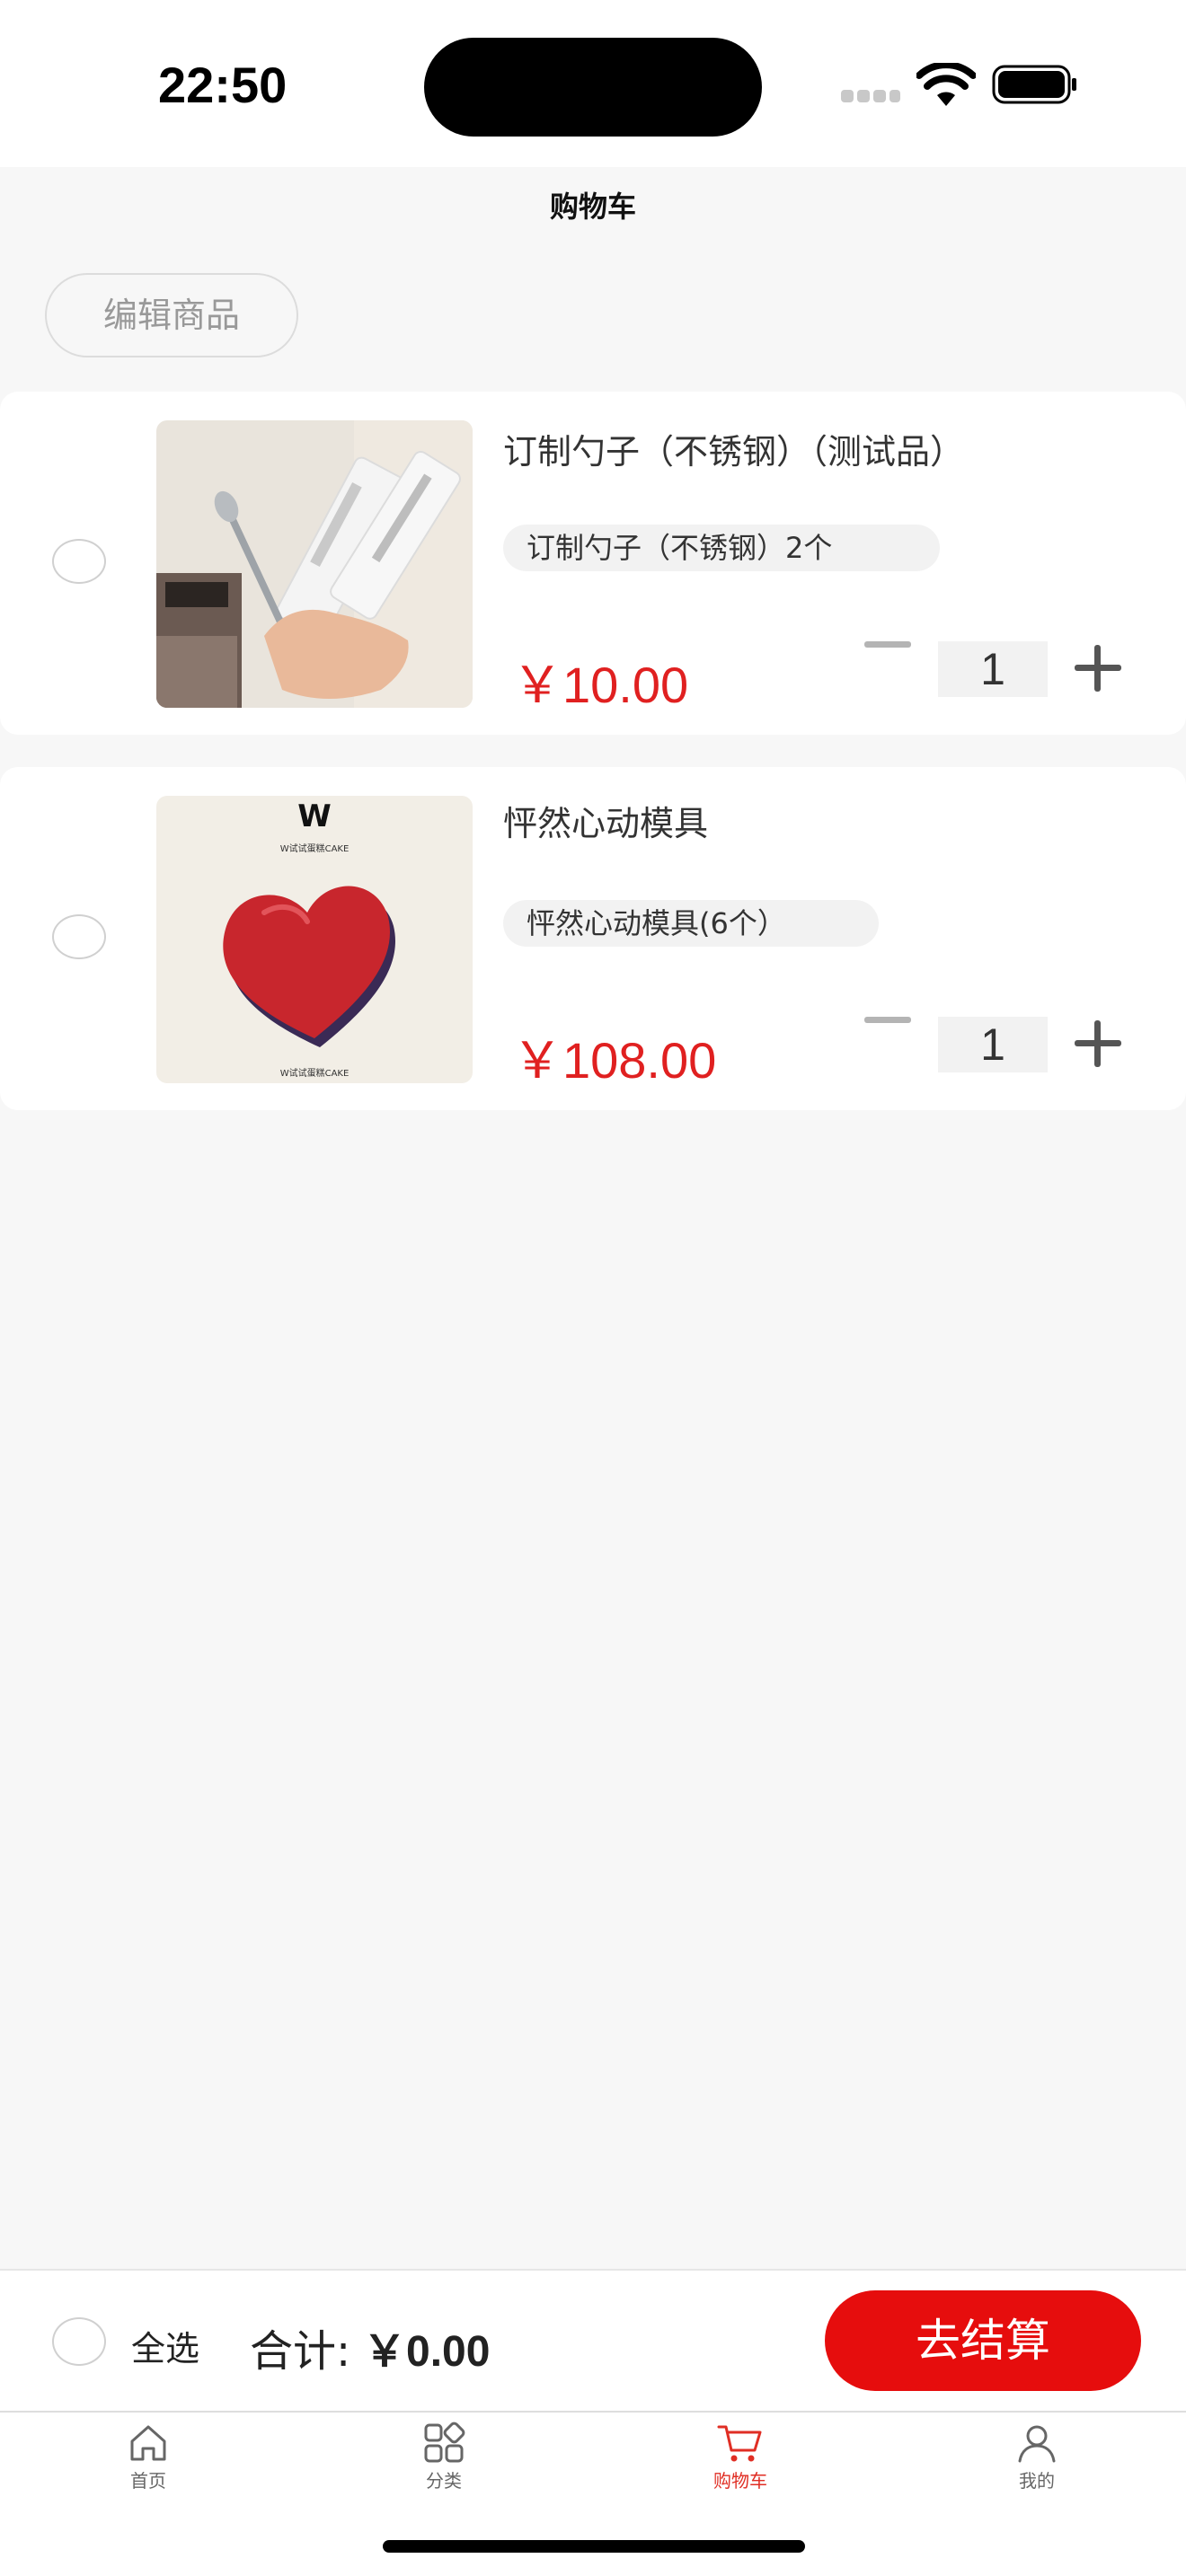  I want to click on tab-category: 分类, so click(443, 2462).